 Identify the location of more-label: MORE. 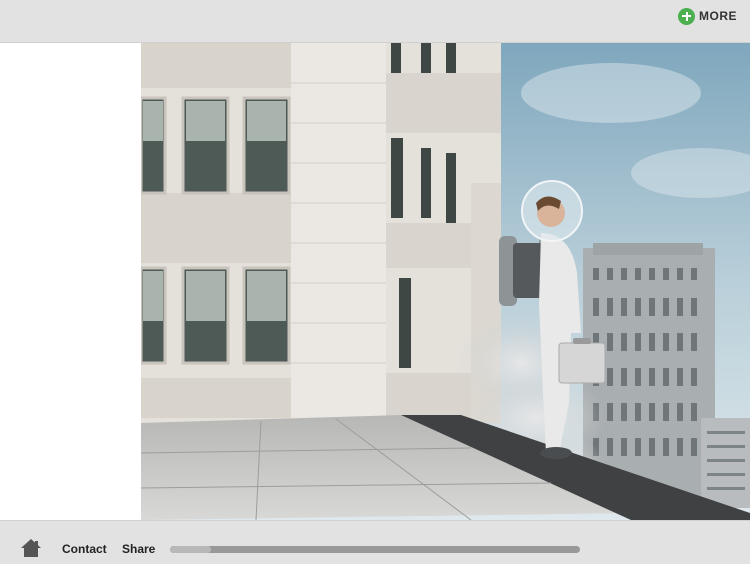
(718, 16).